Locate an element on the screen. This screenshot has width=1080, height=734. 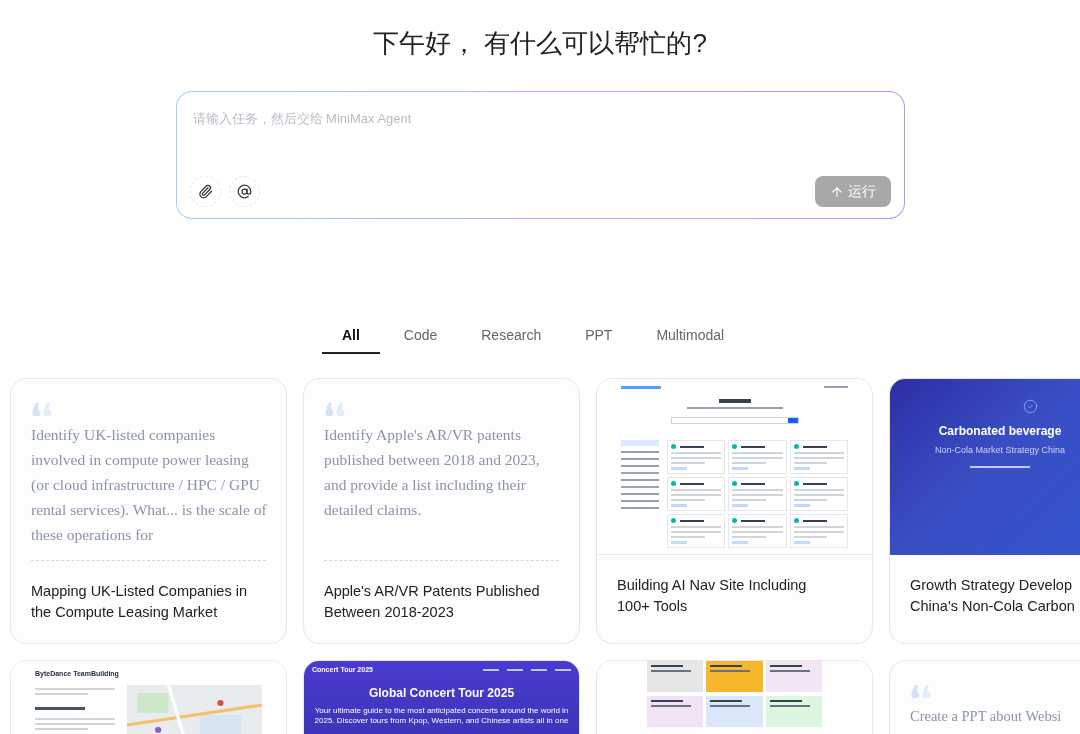
category-tab: PPT is located at coordinates (599, 336).